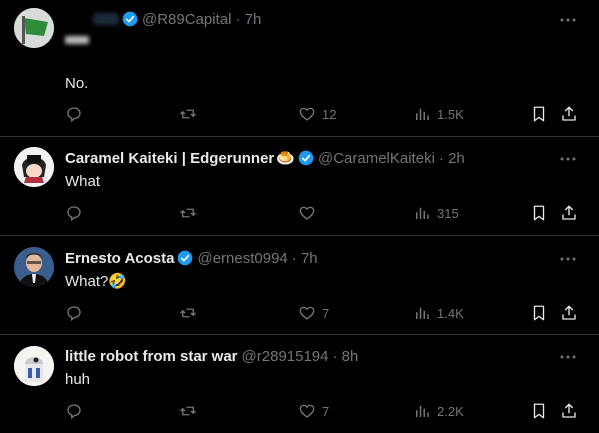 This screenshot has width=599, height=433. What do you see at coordinates (376, 158) in the screenshot?
I see `handle: @CaramelKaiteki` at bounding box center [376, 158].